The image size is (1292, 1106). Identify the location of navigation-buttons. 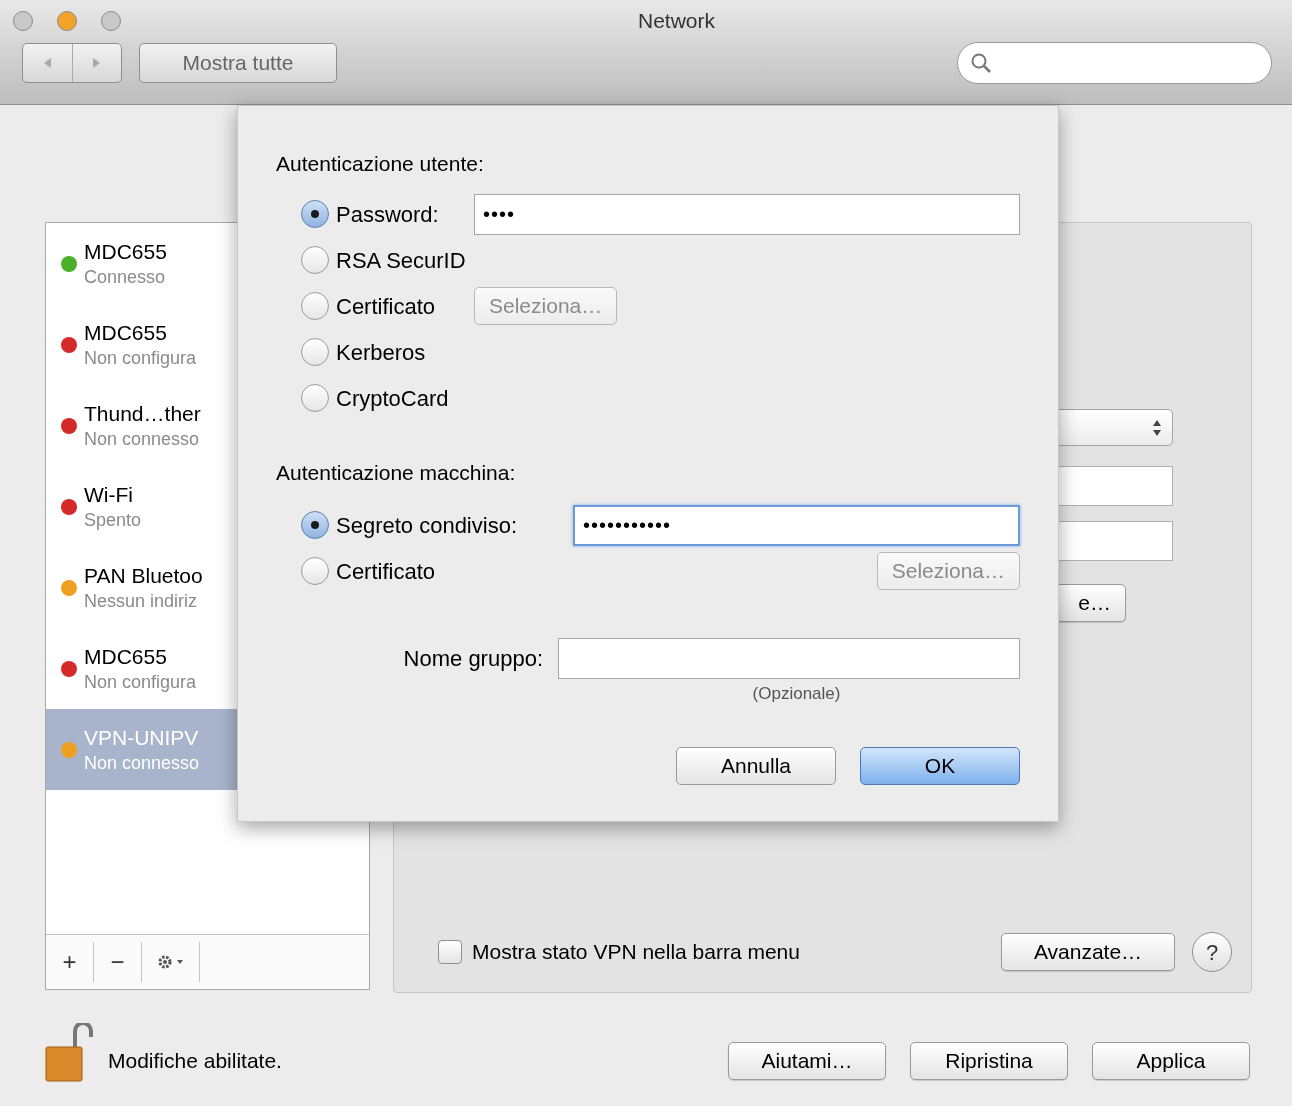
(72, 63).